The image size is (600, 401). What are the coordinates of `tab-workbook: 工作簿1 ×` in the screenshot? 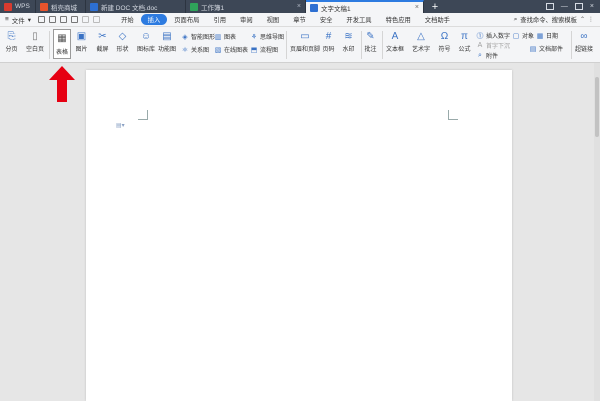 It's located at (246, 6).